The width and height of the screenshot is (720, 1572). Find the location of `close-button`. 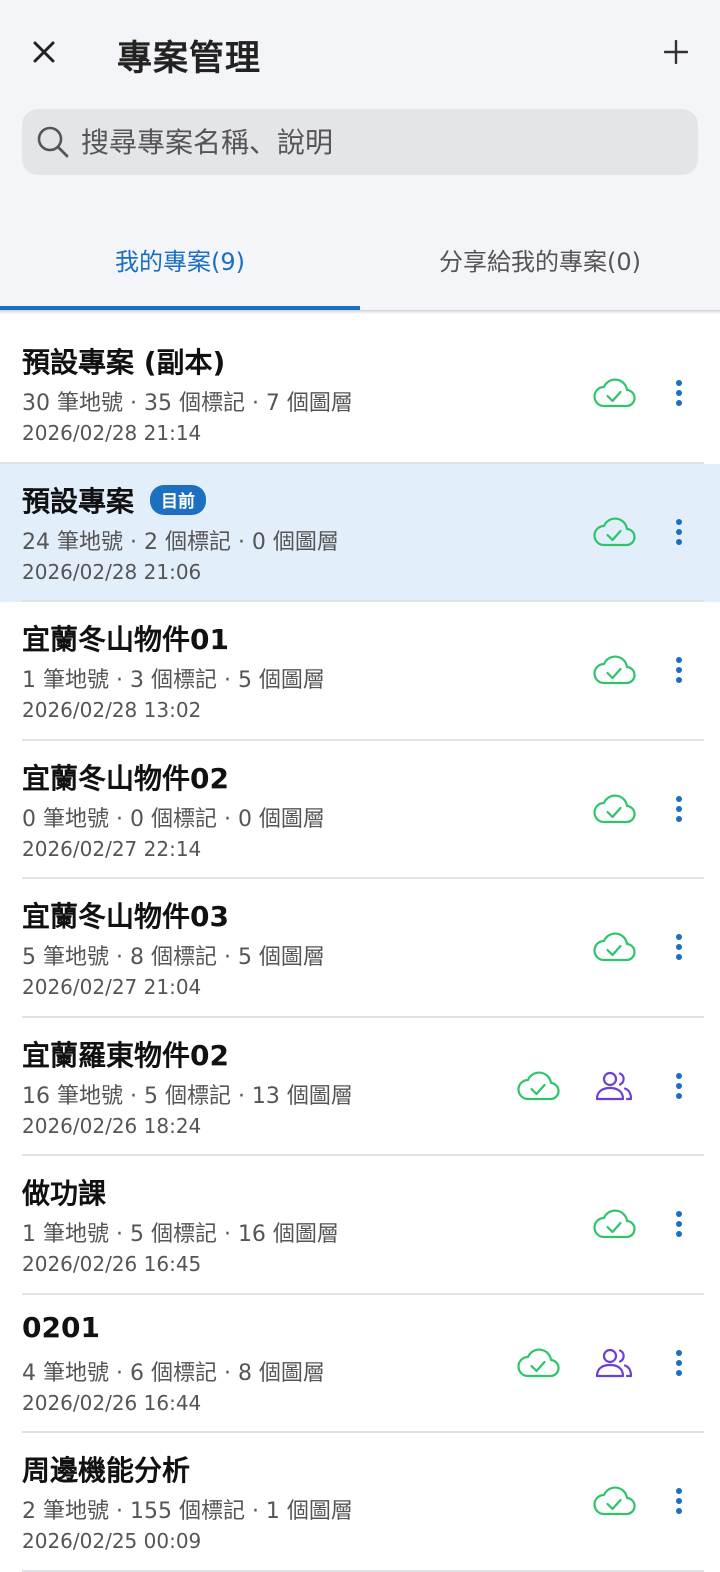

close-button is located at coordinates (44, 52).